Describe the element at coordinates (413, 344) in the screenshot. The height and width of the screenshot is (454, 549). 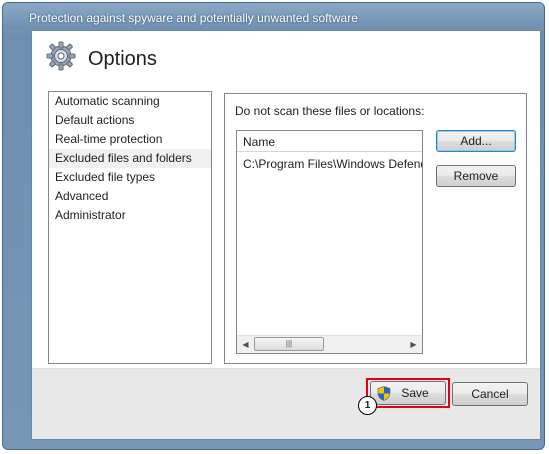
I see `scroll-right-icon: ▶` at that location.